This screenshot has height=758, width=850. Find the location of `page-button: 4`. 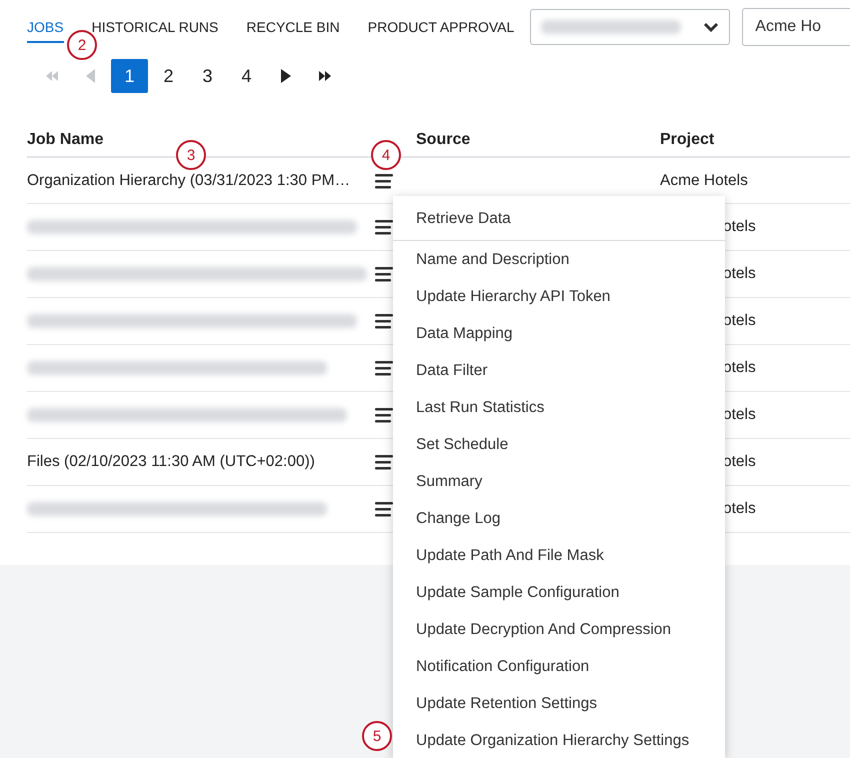

page-button: 4 is located at coordinates (246, 76).